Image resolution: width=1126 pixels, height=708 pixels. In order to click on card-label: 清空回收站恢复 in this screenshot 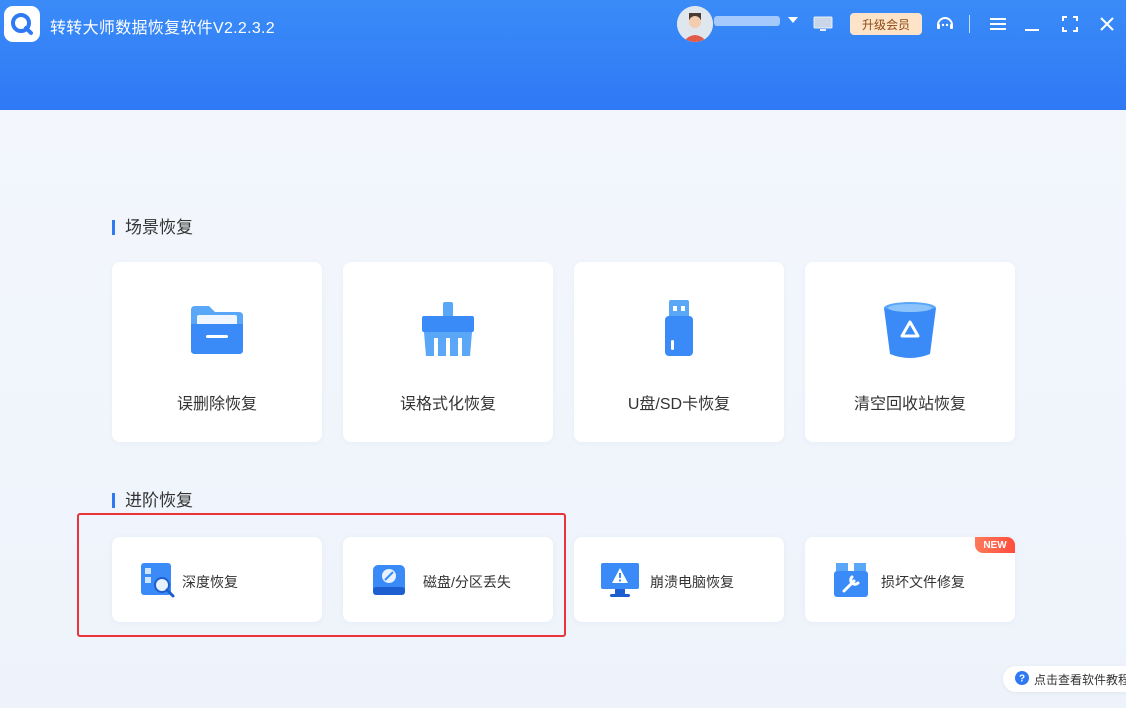, I will do `click(909, 404)`.